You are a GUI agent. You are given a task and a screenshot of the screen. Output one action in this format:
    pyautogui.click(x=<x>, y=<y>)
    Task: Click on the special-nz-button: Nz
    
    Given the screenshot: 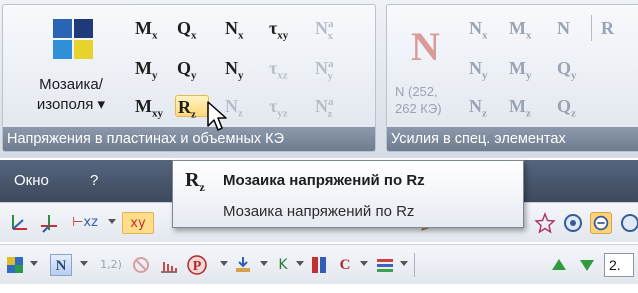 What is the action you would take?
    pyautogui.click(x=486, y=107)
    